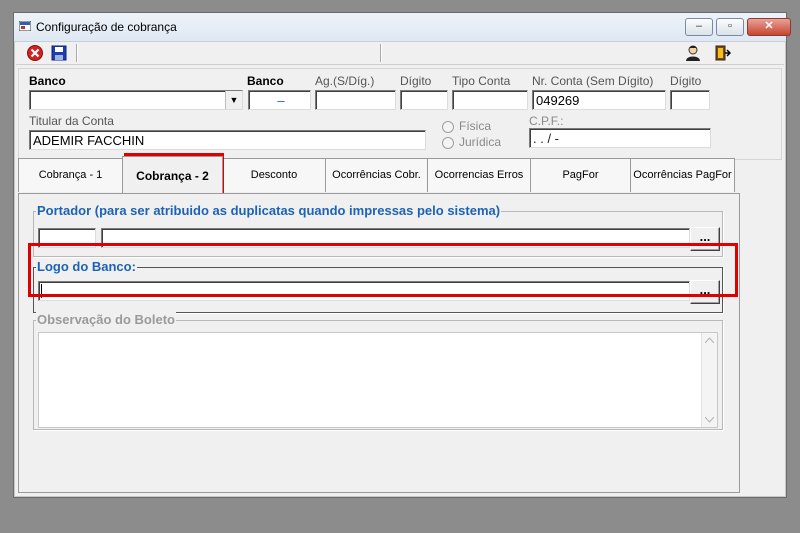 The width and height of the screenshot is (800, 533). What do you see at coordinates (265, 81) in the screenshot?
I see `banco-code-label: Banco` at bounding box center [265, 81].